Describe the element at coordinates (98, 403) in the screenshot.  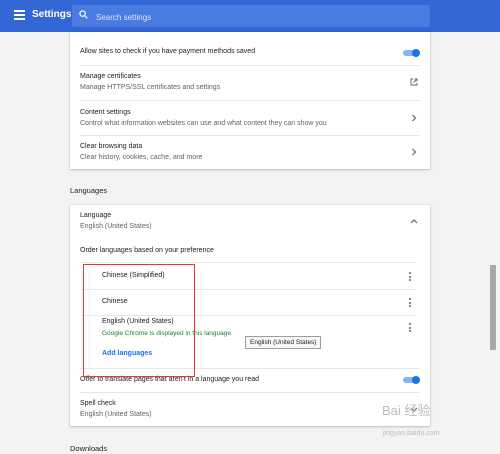
I see `spell-check-title: Spell check` at that location.